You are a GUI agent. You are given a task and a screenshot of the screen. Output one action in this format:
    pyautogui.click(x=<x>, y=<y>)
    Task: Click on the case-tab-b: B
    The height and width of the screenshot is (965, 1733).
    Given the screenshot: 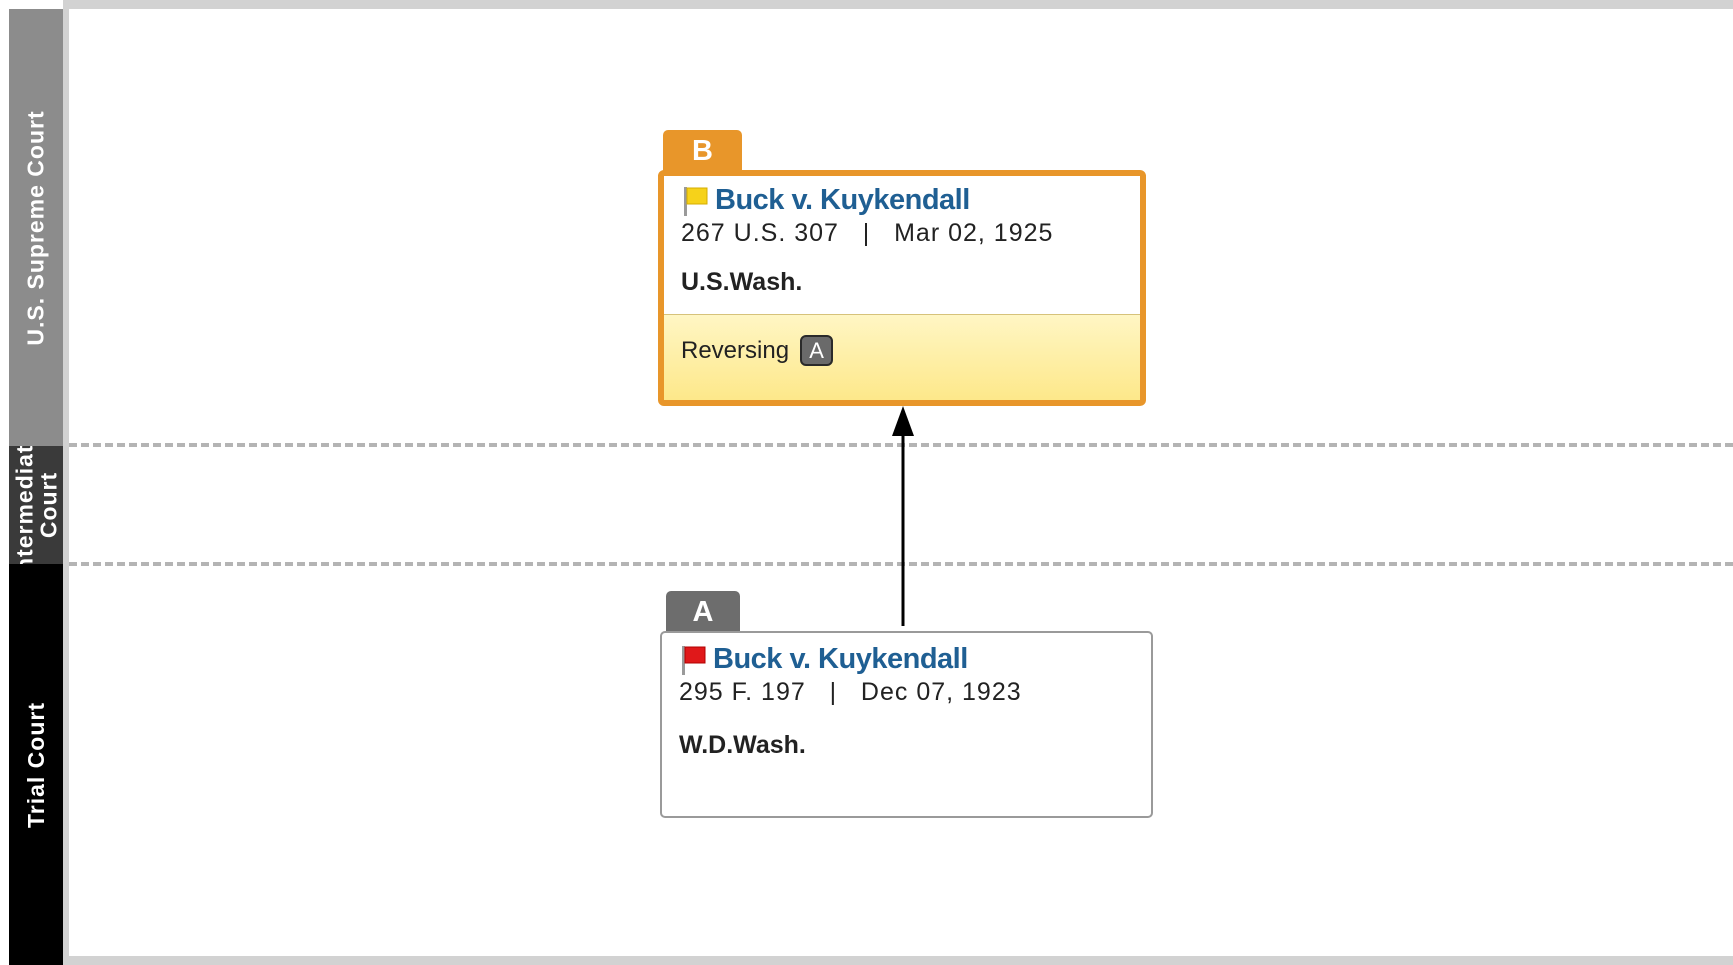 What is the action you would take?
    pyautogui.click(x=702, y=151)
    